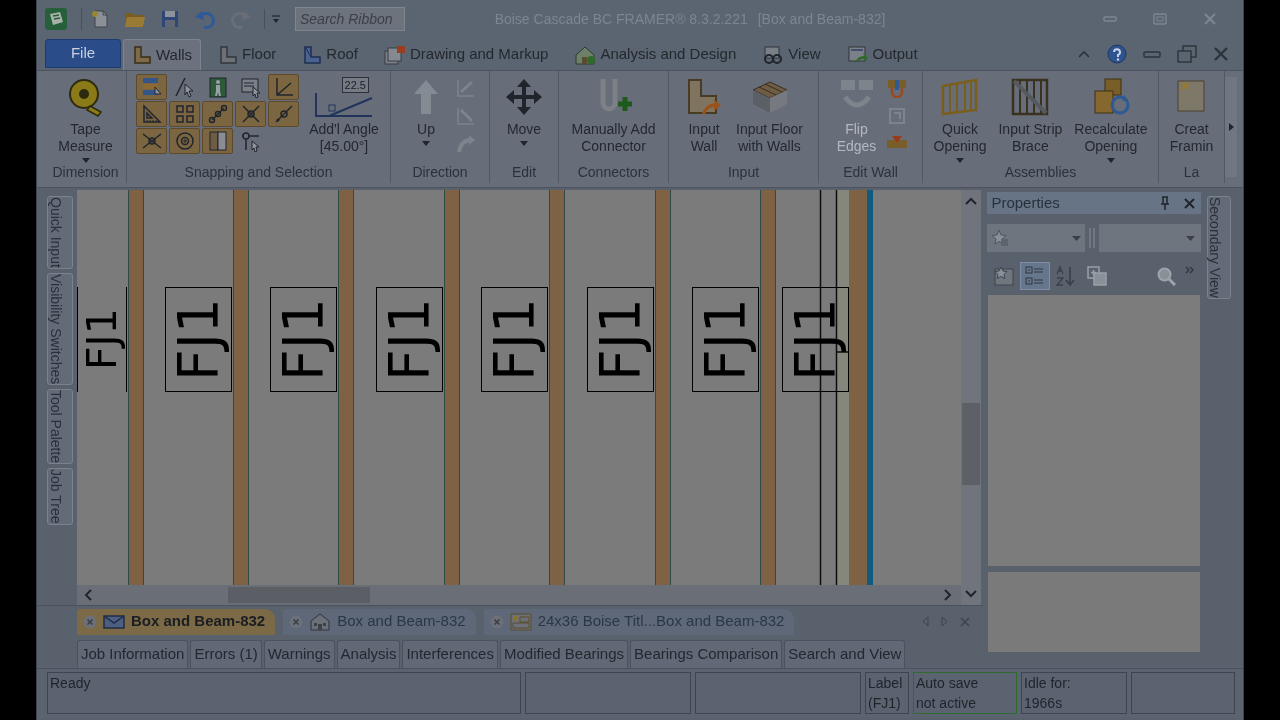  Describe the element at coordinates (284, 693) in the screenshot. I see `status-panel: Ready` at that location.